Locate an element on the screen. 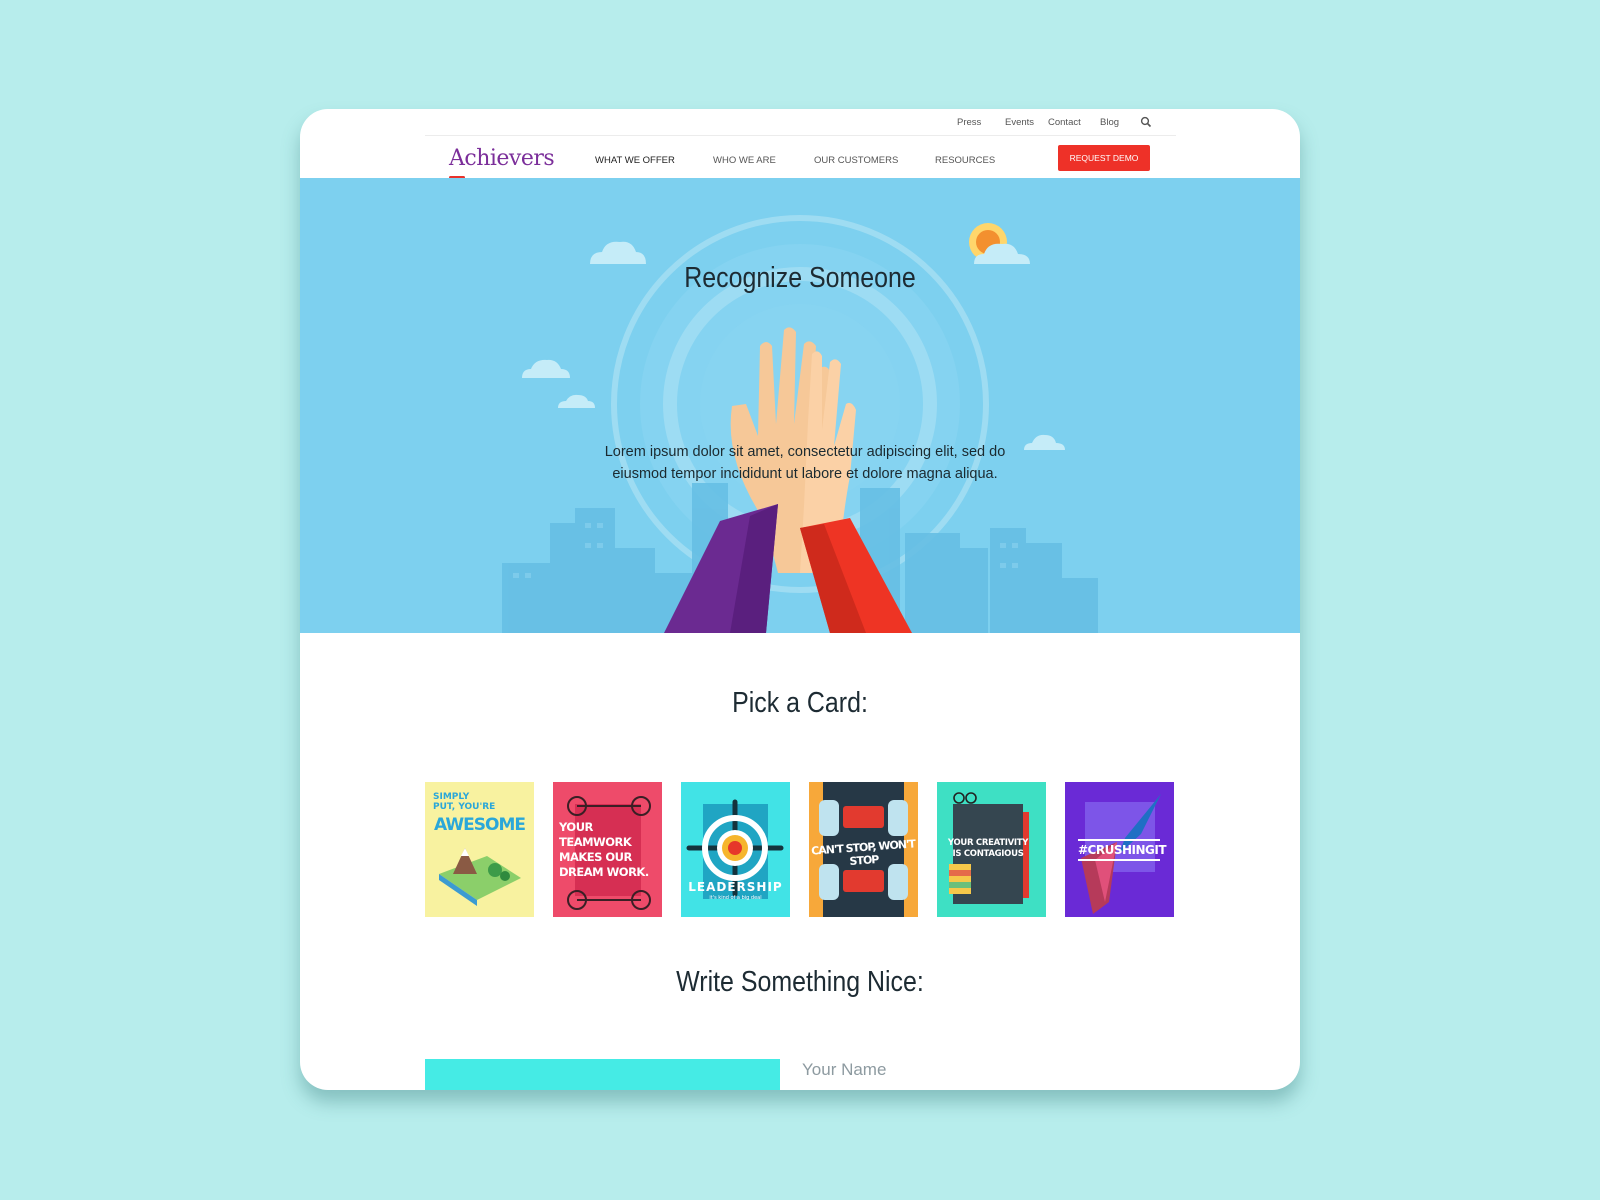 Image resolution: width=1600 pixels, height=1200 pixels. card-teamwork: YOUR TEAMWORK MAKES OUR DREAM WORK. is located at coordinates (607, 849).